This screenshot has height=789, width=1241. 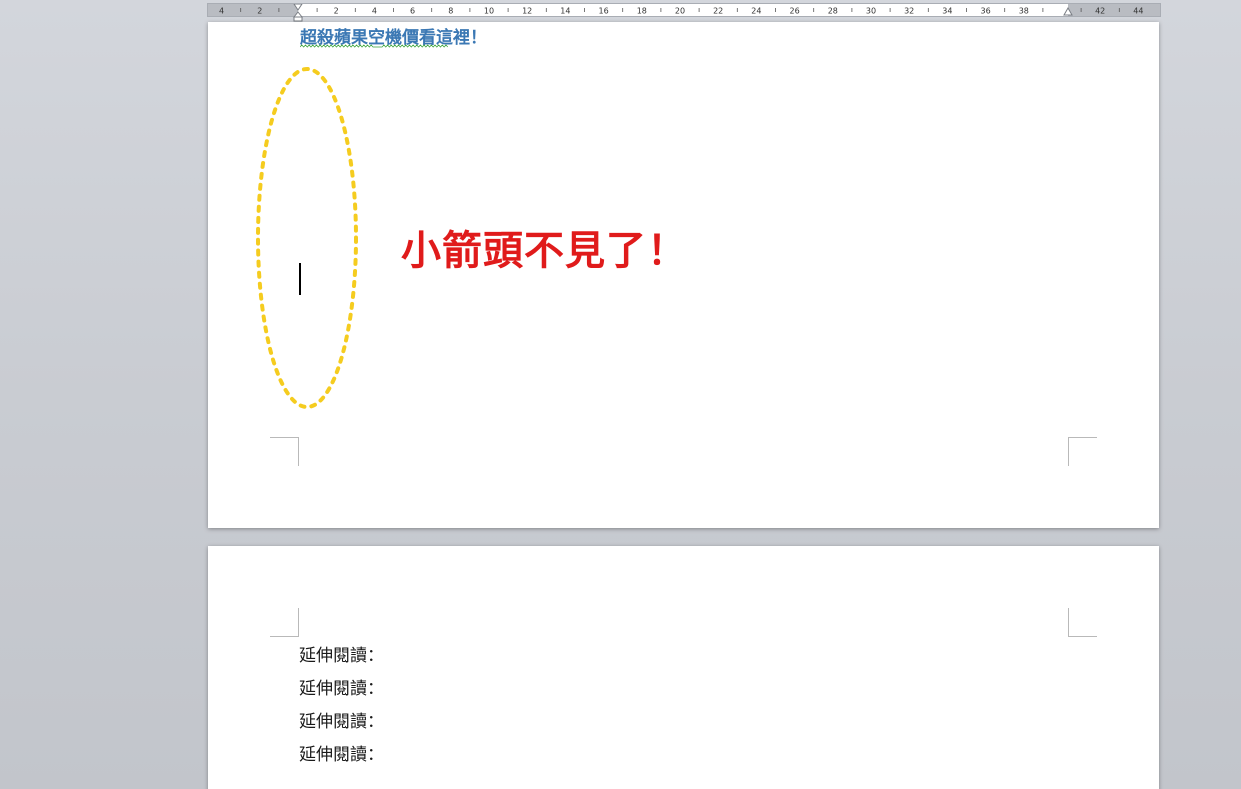 I want to click on ruler-label: 10, so click(x=489, y=11).